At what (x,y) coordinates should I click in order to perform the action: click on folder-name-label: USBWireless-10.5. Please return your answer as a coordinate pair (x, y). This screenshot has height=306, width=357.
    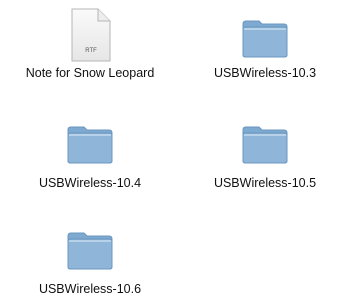
    Looking at the image, I should click on (265, 183).